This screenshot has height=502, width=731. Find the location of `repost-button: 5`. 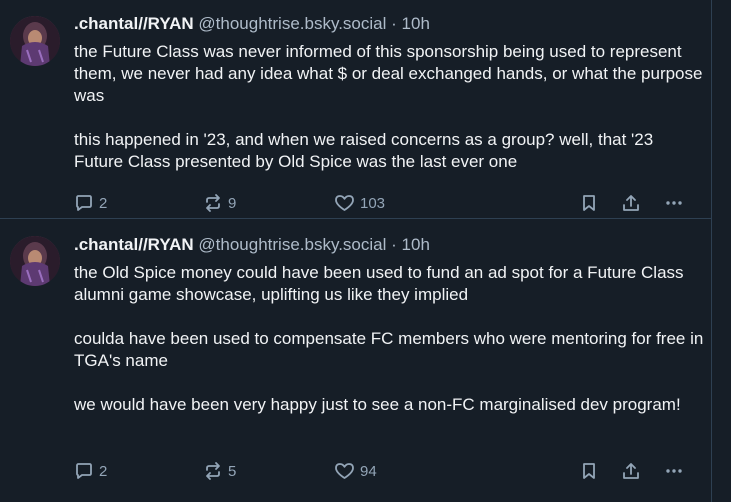

repost-button: 5 is located at coordinates (219, 471).